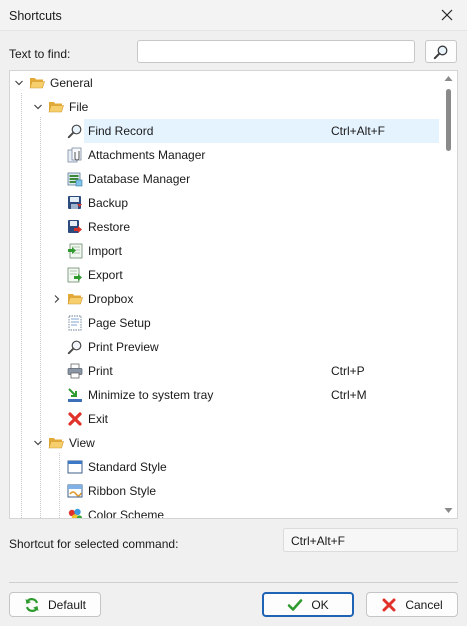 The image size is (467, 626). Describe the element at coordinates (75, 371) in the screenshot. I see `printer-icon` at that location.